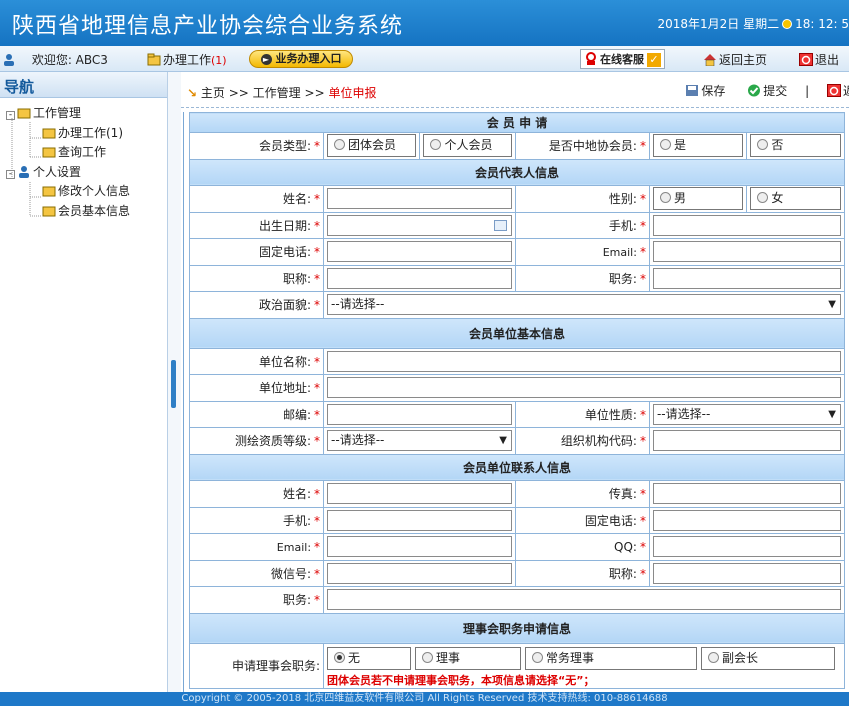 The height and width of the screenshot is (706, 849). I want to click on rep-email-input, so click(746, 252).